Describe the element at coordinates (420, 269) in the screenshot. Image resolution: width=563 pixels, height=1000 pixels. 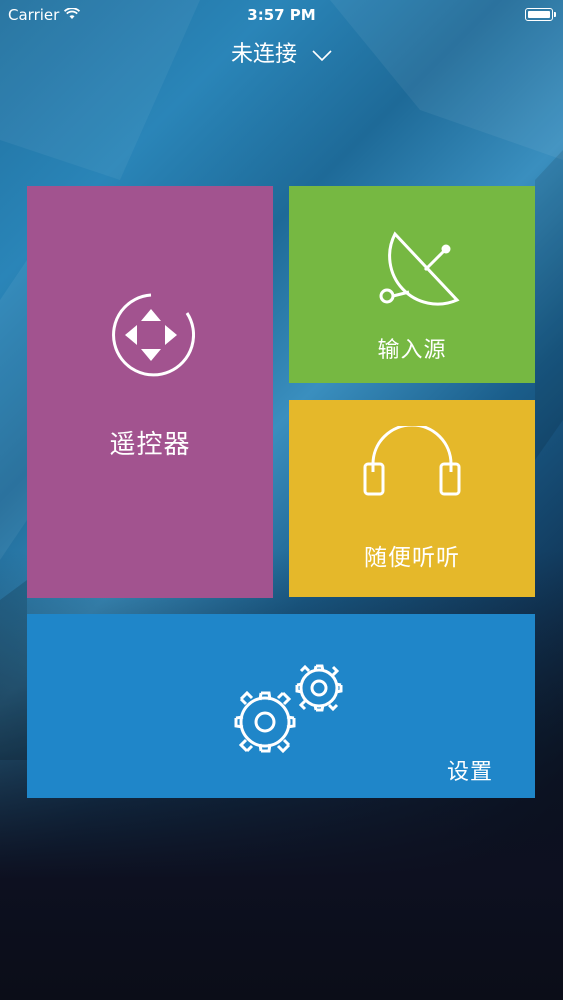
I see `satellite-dish-icon` at that location.